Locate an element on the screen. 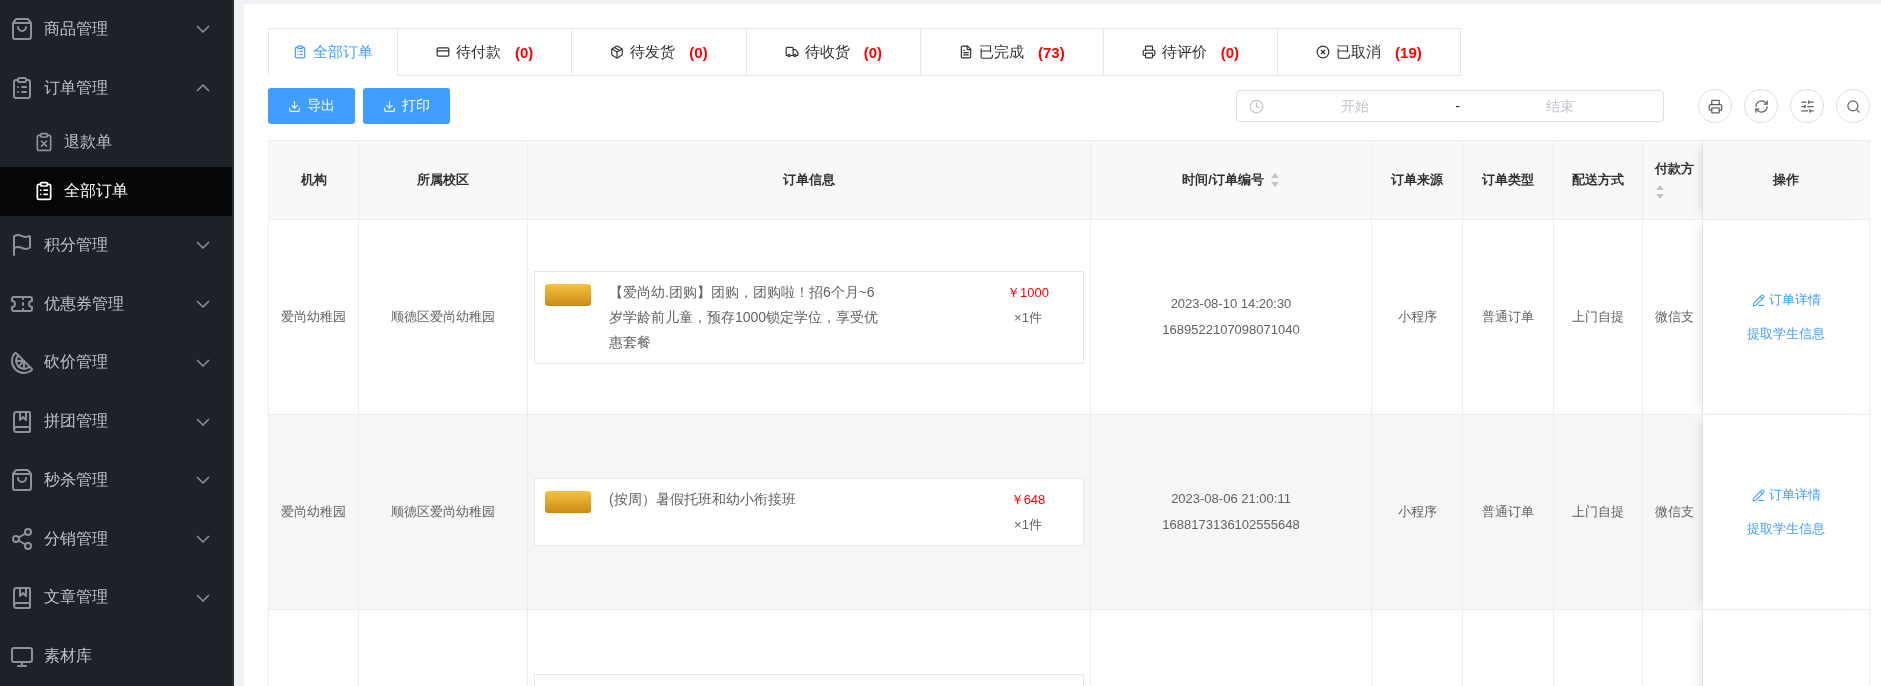 The height and width of the screenshot is (686, 1881). column-header: 配送方式 is located at coordinates (1598, 180).